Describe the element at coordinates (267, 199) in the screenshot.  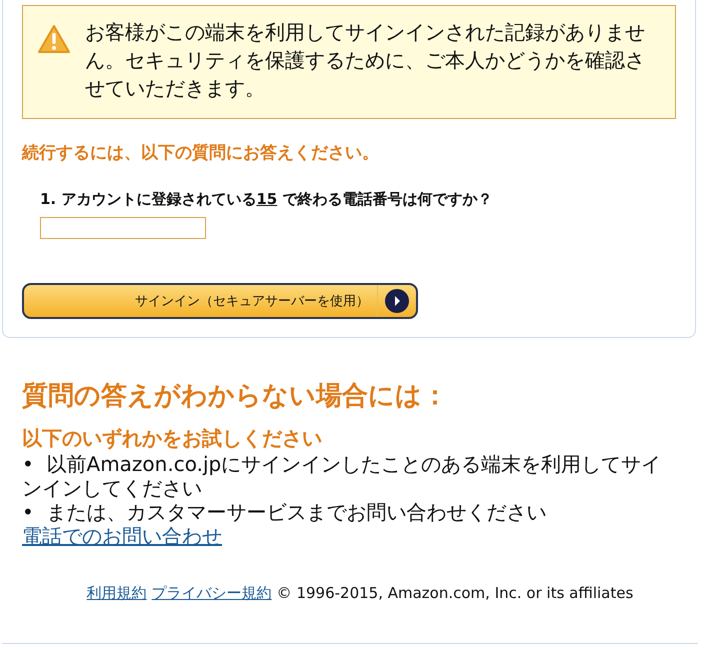
I see `question-text: 1. アカウントに登録されている15 で終わる電話番号は何ですか？` at that location.